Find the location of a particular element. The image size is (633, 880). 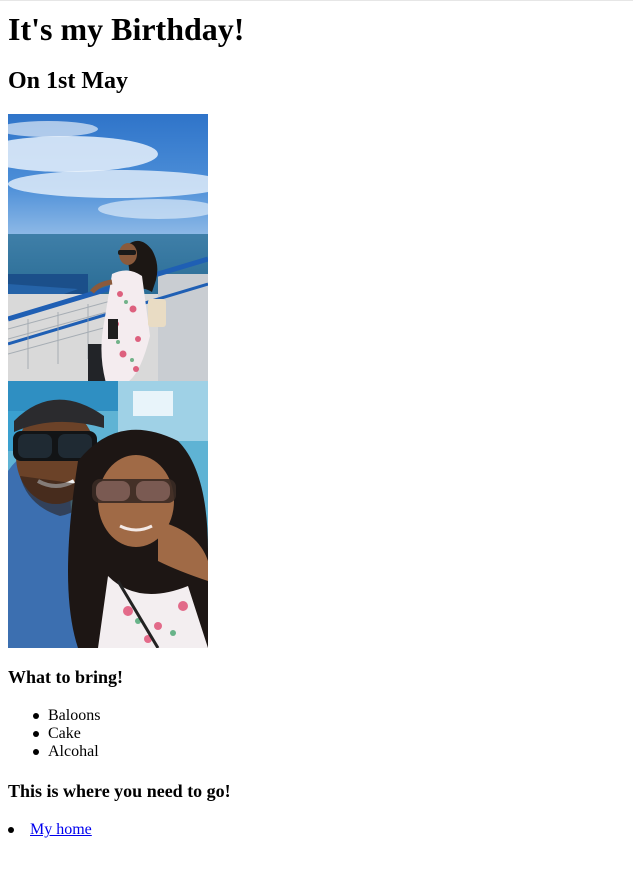

event-date: On 1st May is located at coordinates (68, 81).